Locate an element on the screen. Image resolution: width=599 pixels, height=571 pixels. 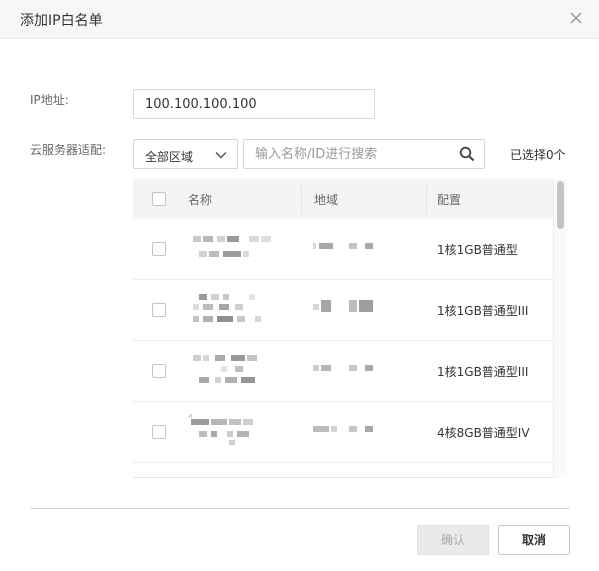
row-config: 1核1GB普通型 is located at coordinates (477, 250).